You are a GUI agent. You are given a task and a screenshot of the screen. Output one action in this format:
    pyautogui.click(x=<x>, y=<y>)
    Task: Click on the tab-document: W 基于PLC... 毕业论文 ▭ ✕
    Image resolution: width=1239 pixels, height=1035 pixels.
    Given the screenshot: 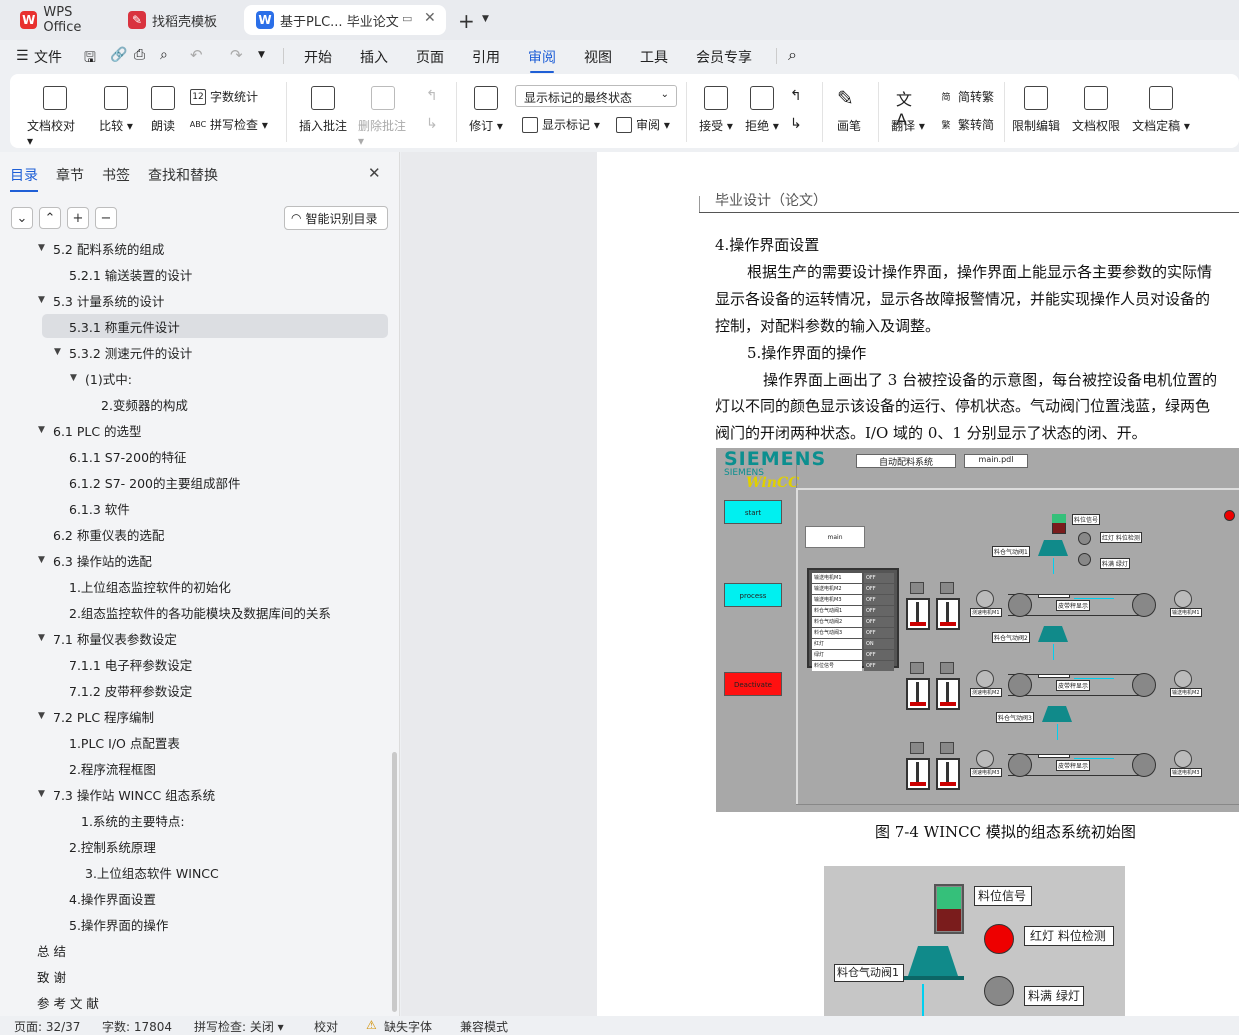 What is the action you would take?
    pyautogui.click(x=345, y=20)
    